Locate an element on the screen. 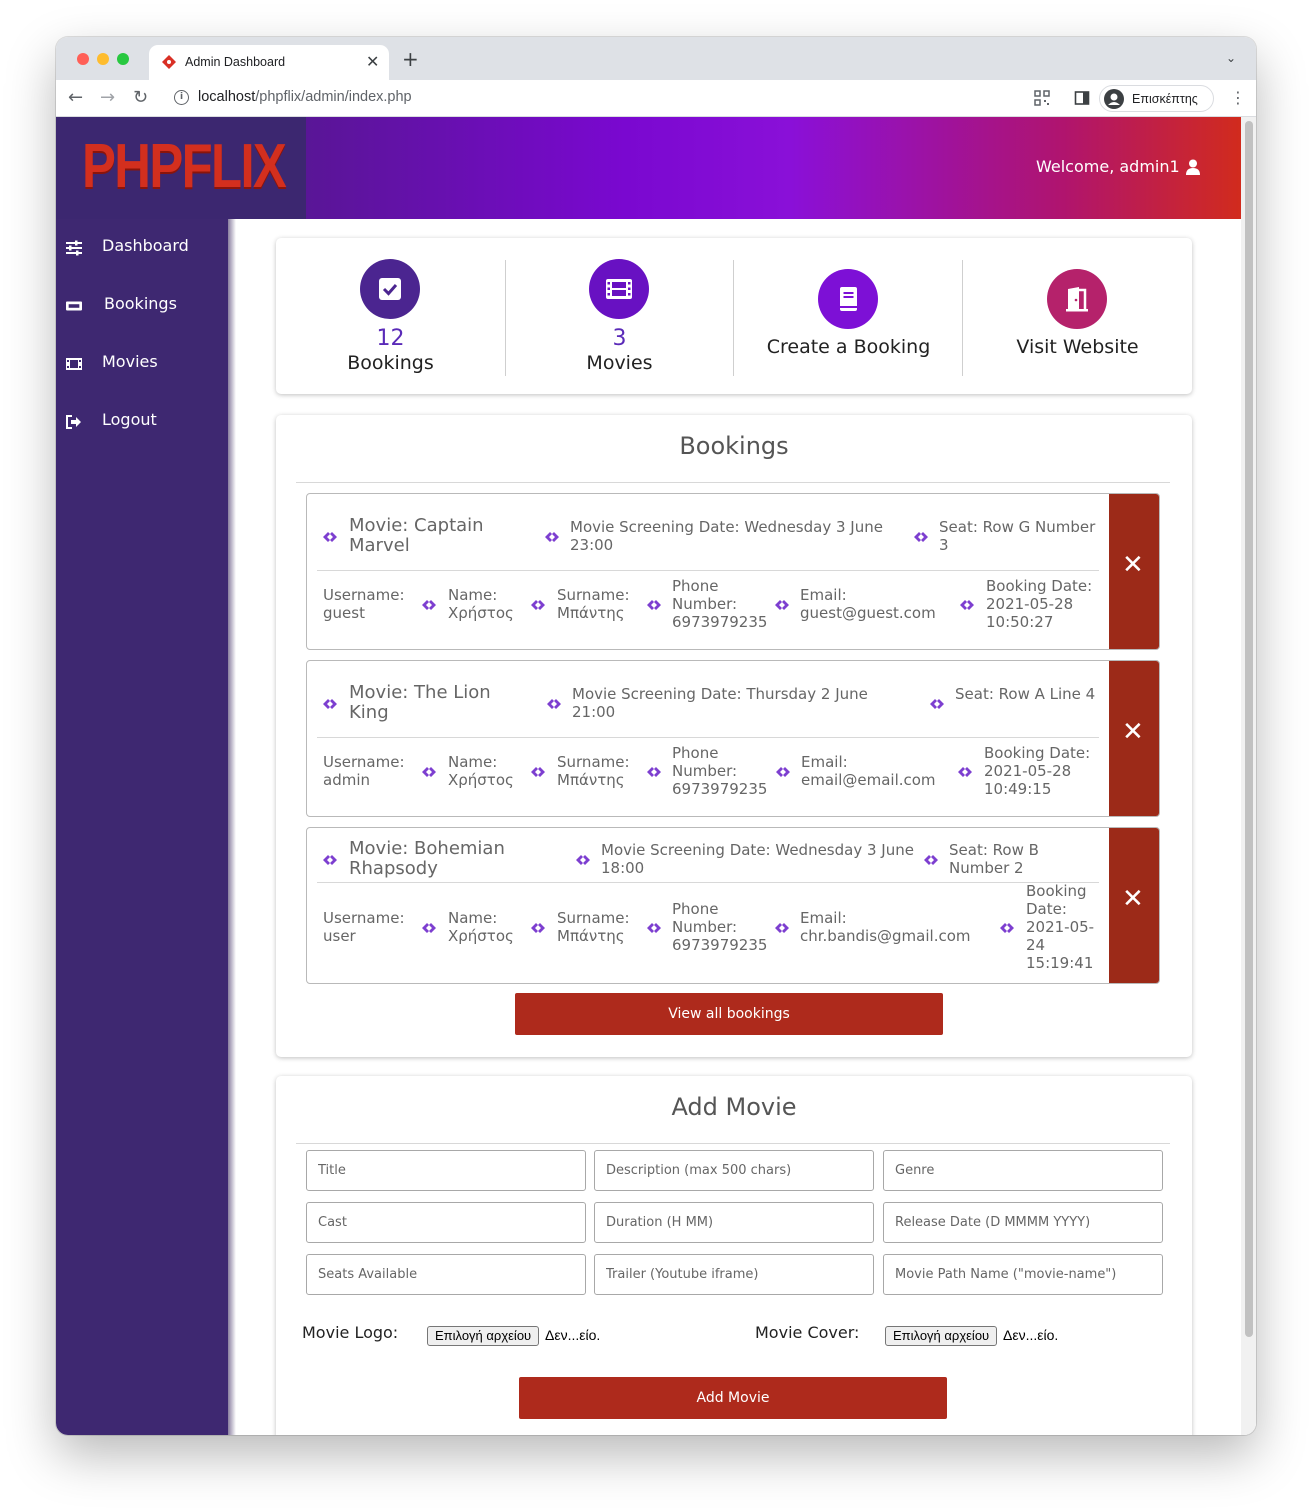 This screenshot has height=1509, width=1312. booking-username: Username: admin is located at coordinates (364, 771).